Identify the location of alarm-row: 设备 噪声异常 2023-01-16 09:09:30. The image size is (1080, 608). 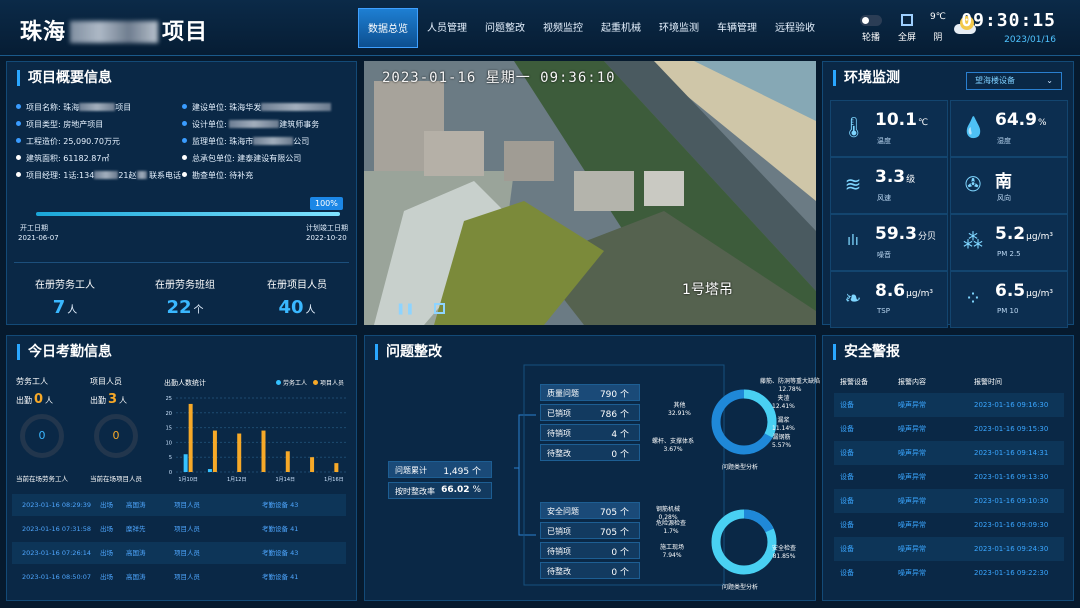
(949, 525).